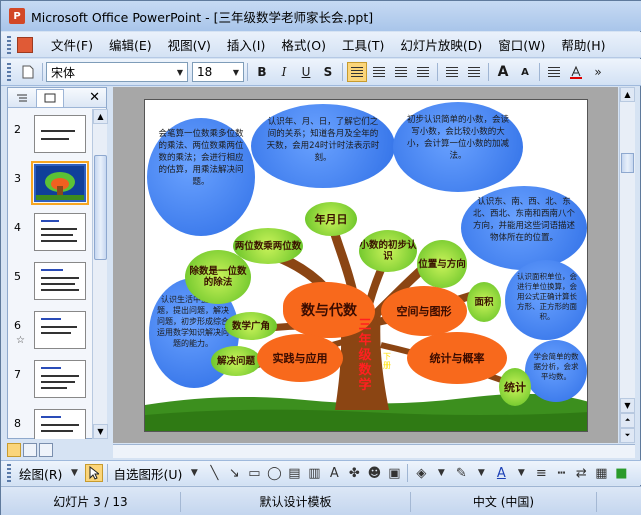 The image size is (641, 515). I want to click on menu-slideshow: 幻灯片放映(D), so click(441, 44).